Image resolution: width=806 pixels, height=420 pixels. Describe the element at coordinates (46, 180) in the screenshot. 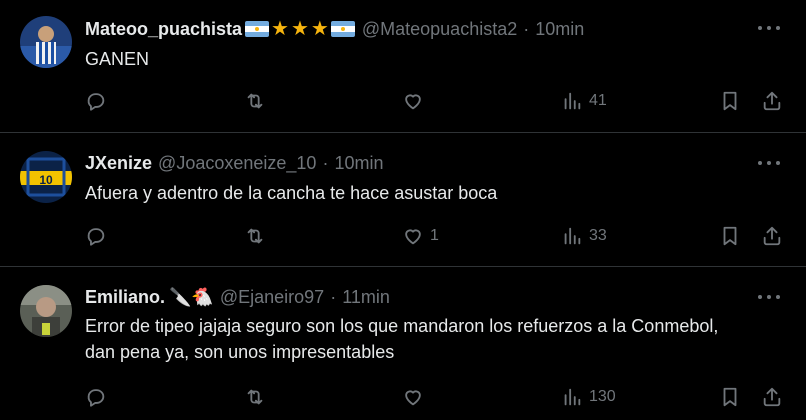

I see `svg-text: 10` at that location.